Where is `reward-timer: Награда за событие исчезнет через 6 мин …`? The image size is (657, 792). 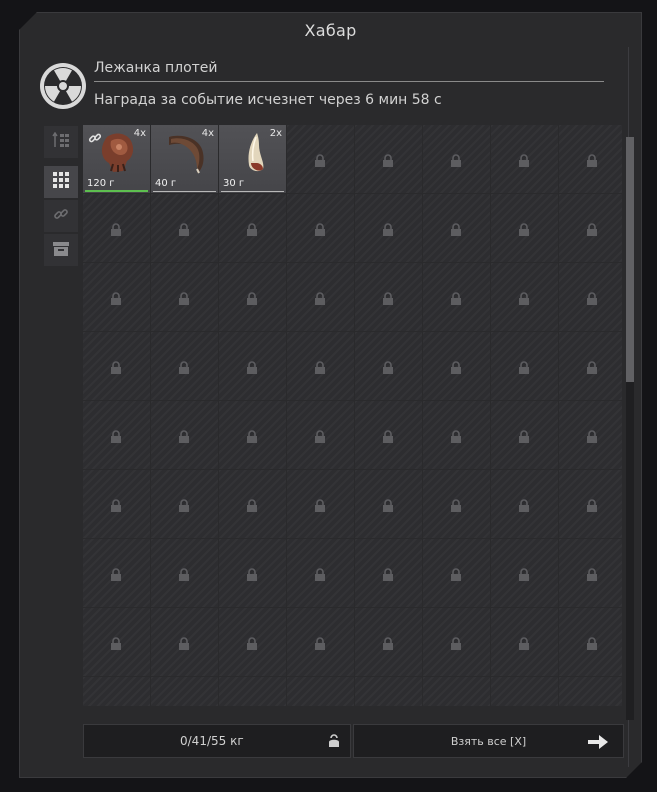
reward-timer: Награда за событие исчезнет через 6 мин … is located at coordinates (268, 100).